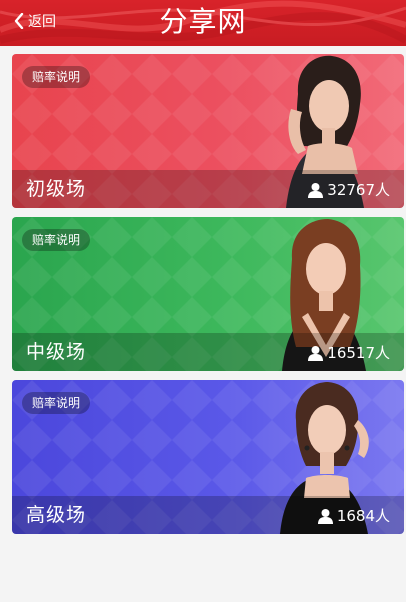 The height and width of the screenshot is (602, 406). Describe the element at coordinates (363, 516) in the screenshot. I see `player-count-value: 1684人` at that location.